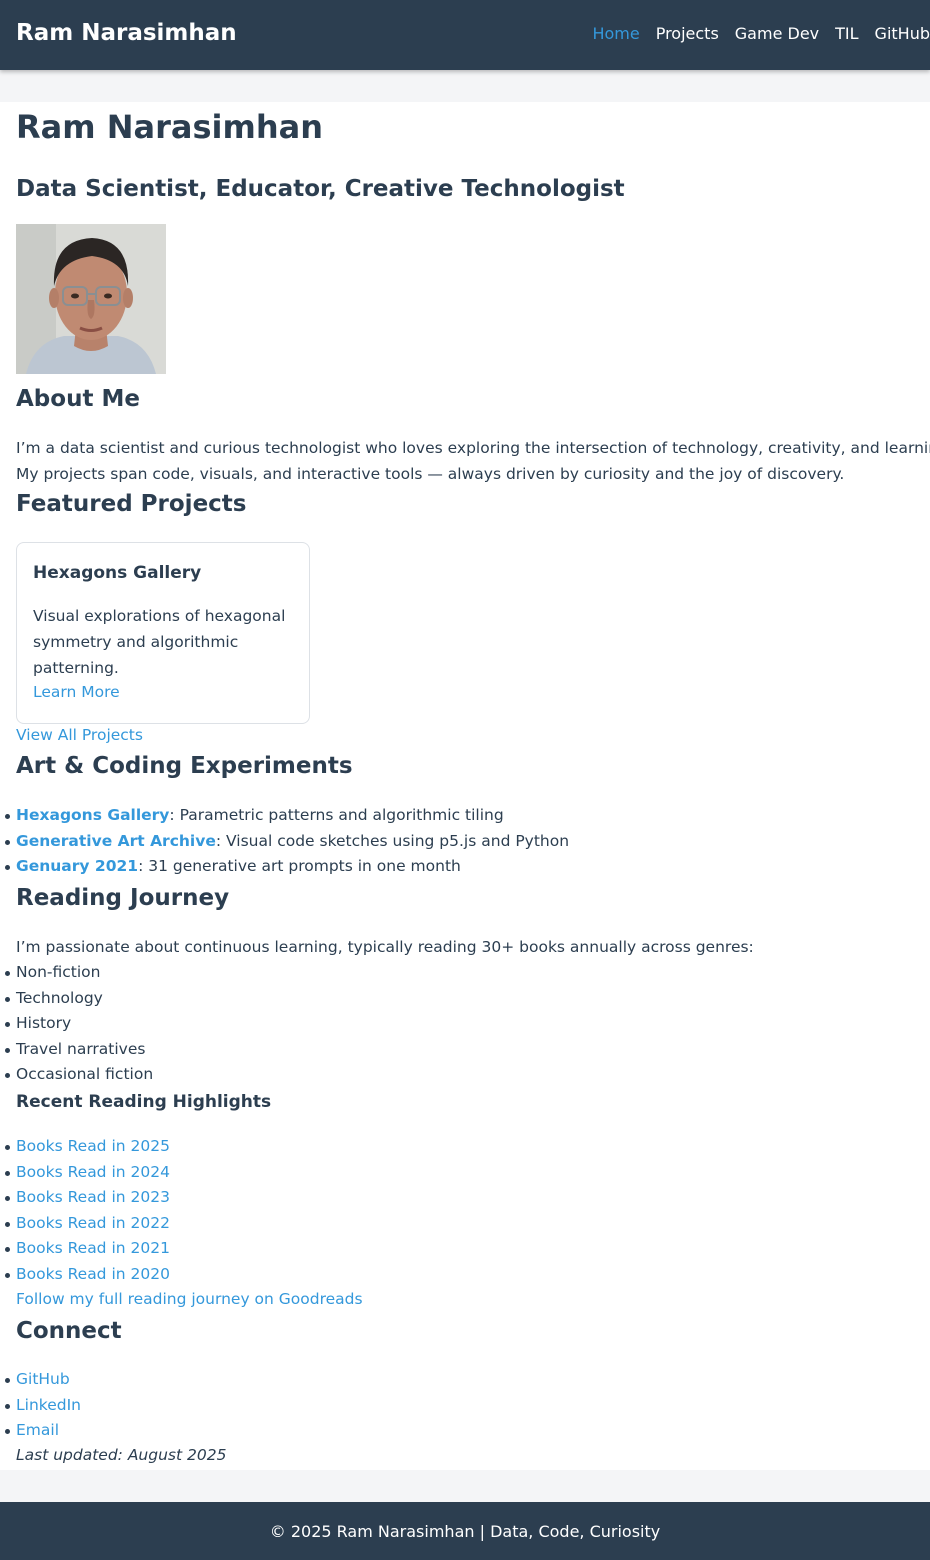 Image resolution: width=930 pixels, height=1560 pixels. I want to click on list-item: GitHub, so click(43, 1380).